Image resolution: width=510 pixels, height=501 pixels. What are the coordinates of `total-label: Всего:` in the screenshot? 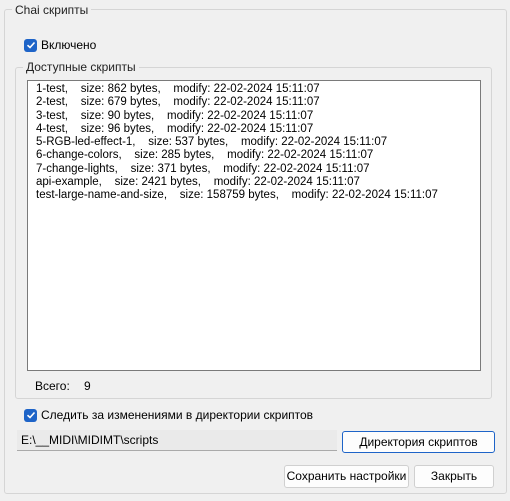 It's located at (52, 386).